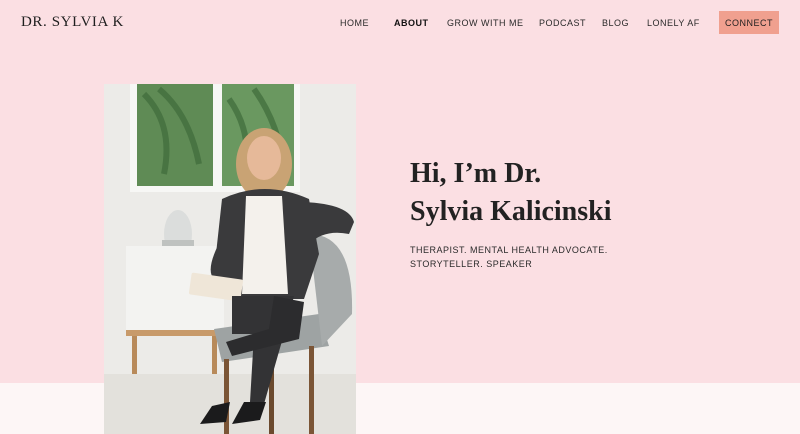  Describe the element at coordinates (476, 173) in the screenshot. I see `hero-heading-line-1: Hi, I’m Dr.` at that location.